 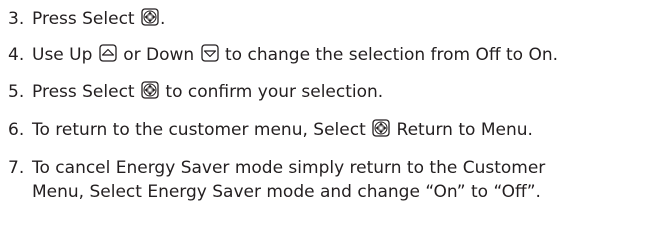 I want to click on step-text-part: Return to Menu., so click(x=464, y=130).